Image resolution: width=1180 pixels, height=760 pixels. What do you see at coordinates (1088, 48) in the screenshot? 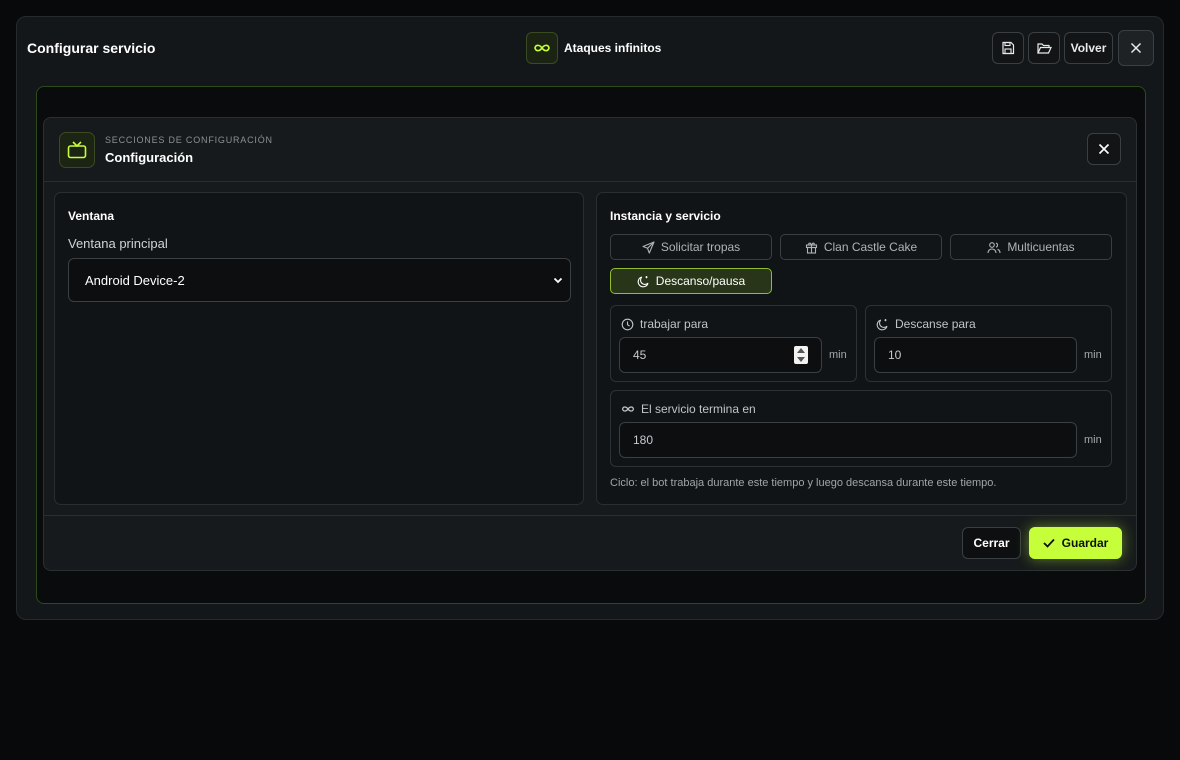
I see `back-button: Volver` at bounding box center [1088, 48].